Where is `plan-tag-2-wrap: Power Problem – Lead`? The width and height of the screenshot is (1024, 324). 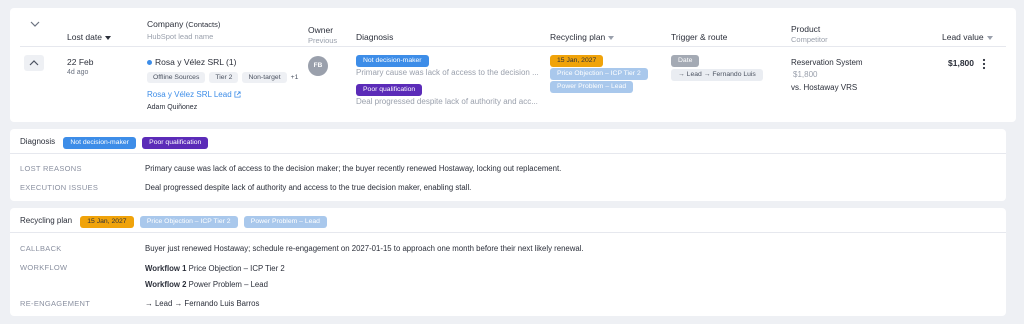
plan-tag-2-wrap: Power Problem – Lead is located at coordinates (592, 87).